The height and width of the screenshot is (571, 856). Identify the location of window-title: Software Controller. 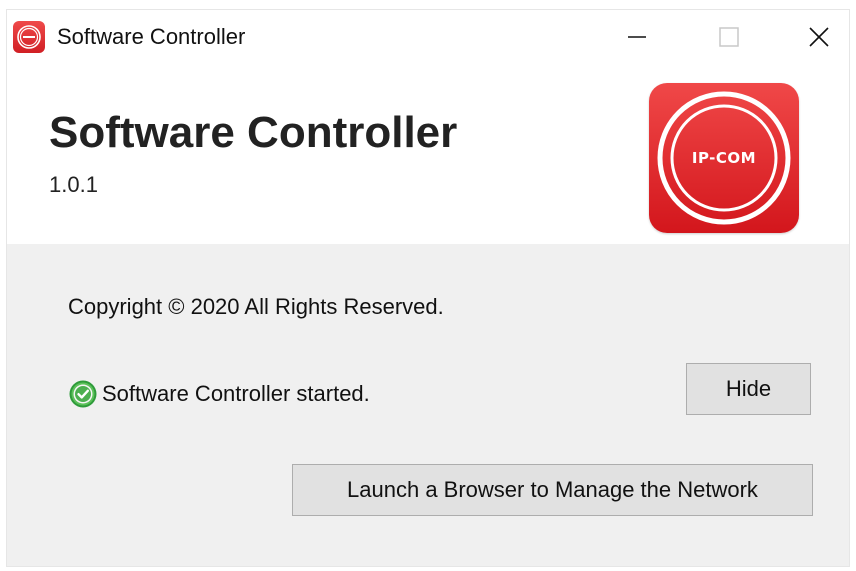
(151, 36).